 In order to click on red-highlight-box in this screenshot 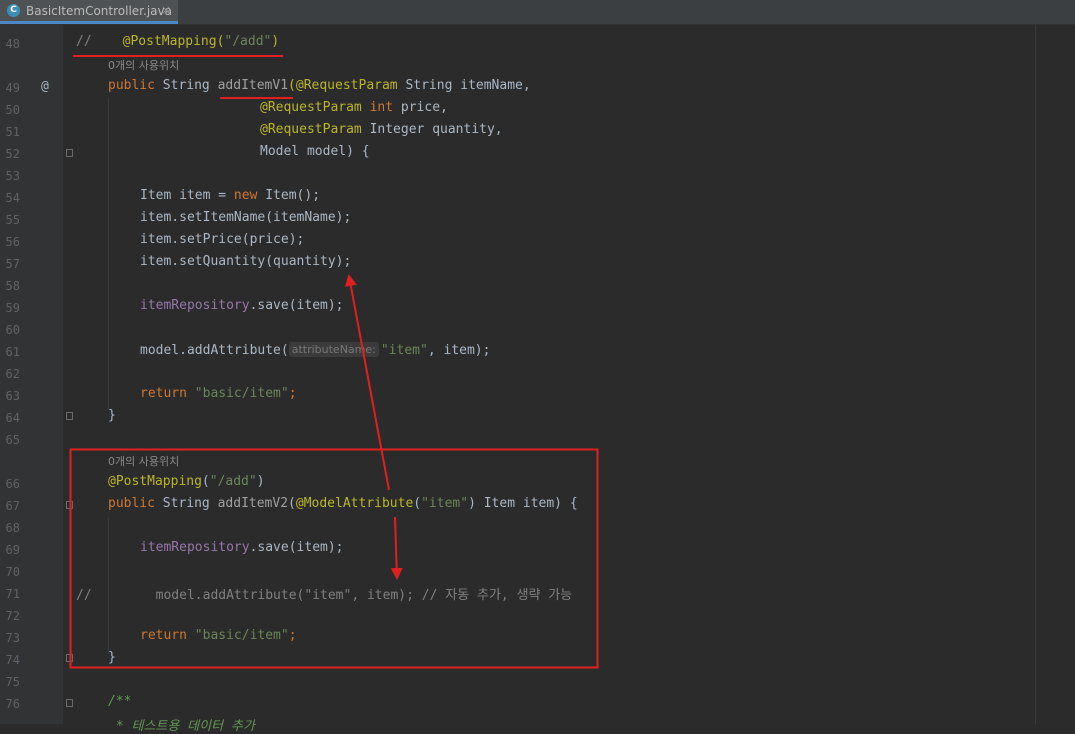, I will do `click(334, 558)`.